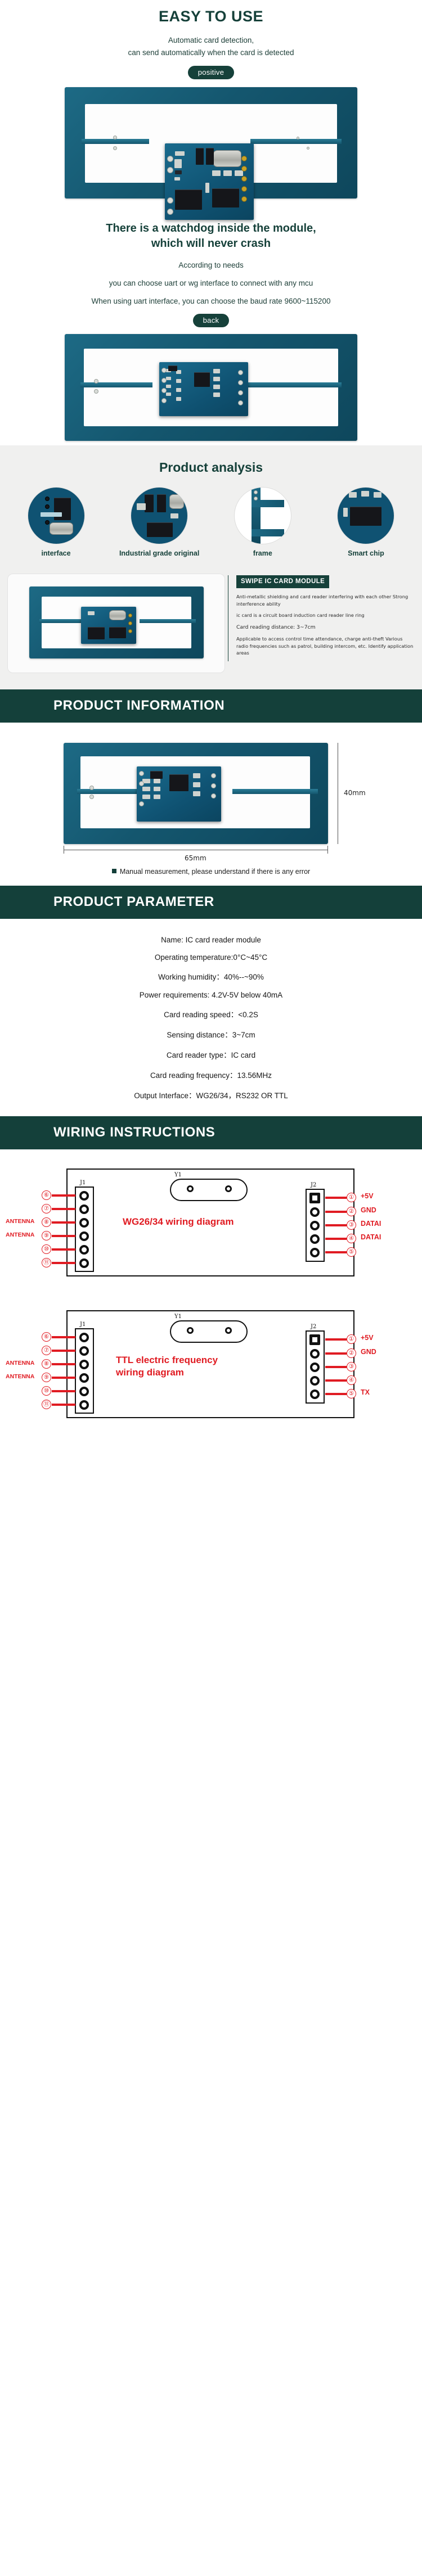  Describe the element at coordinates (108, 625) in the screenshot. I see `reader-board` at that location.